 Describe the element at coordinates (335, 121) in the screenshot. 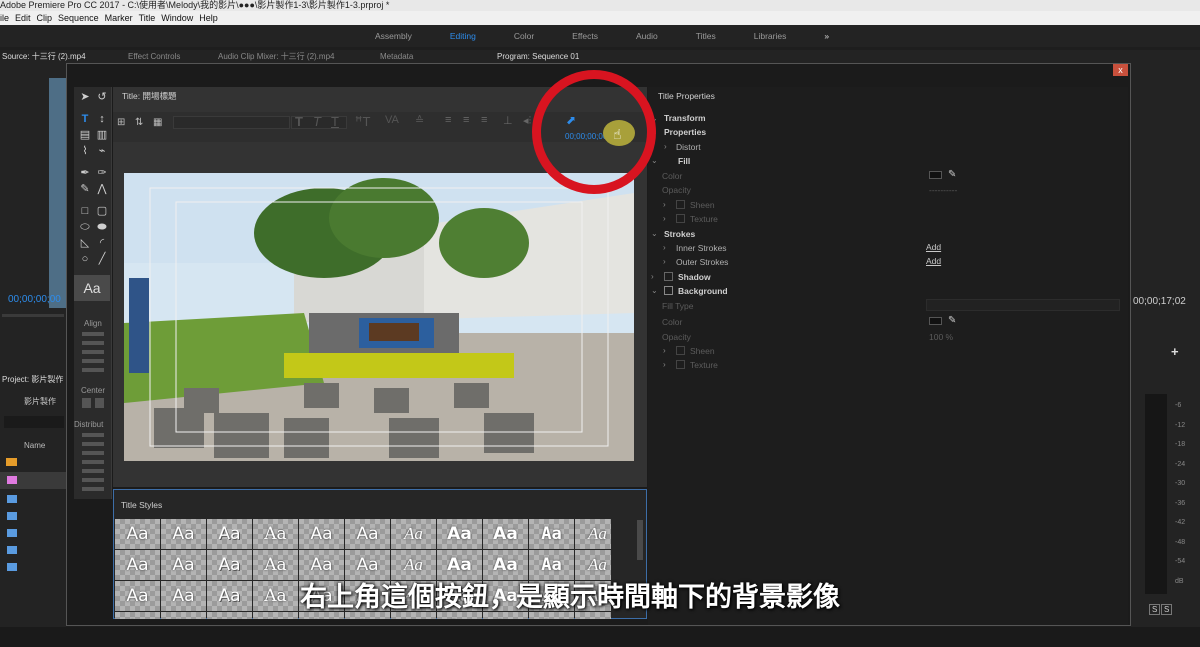

I see `underline-icon: T` at that location.